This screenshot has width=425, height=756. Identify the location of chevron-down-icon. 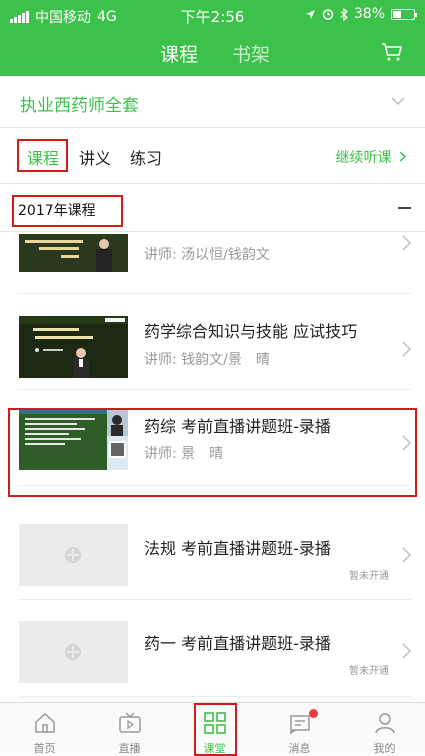
(398, 101).